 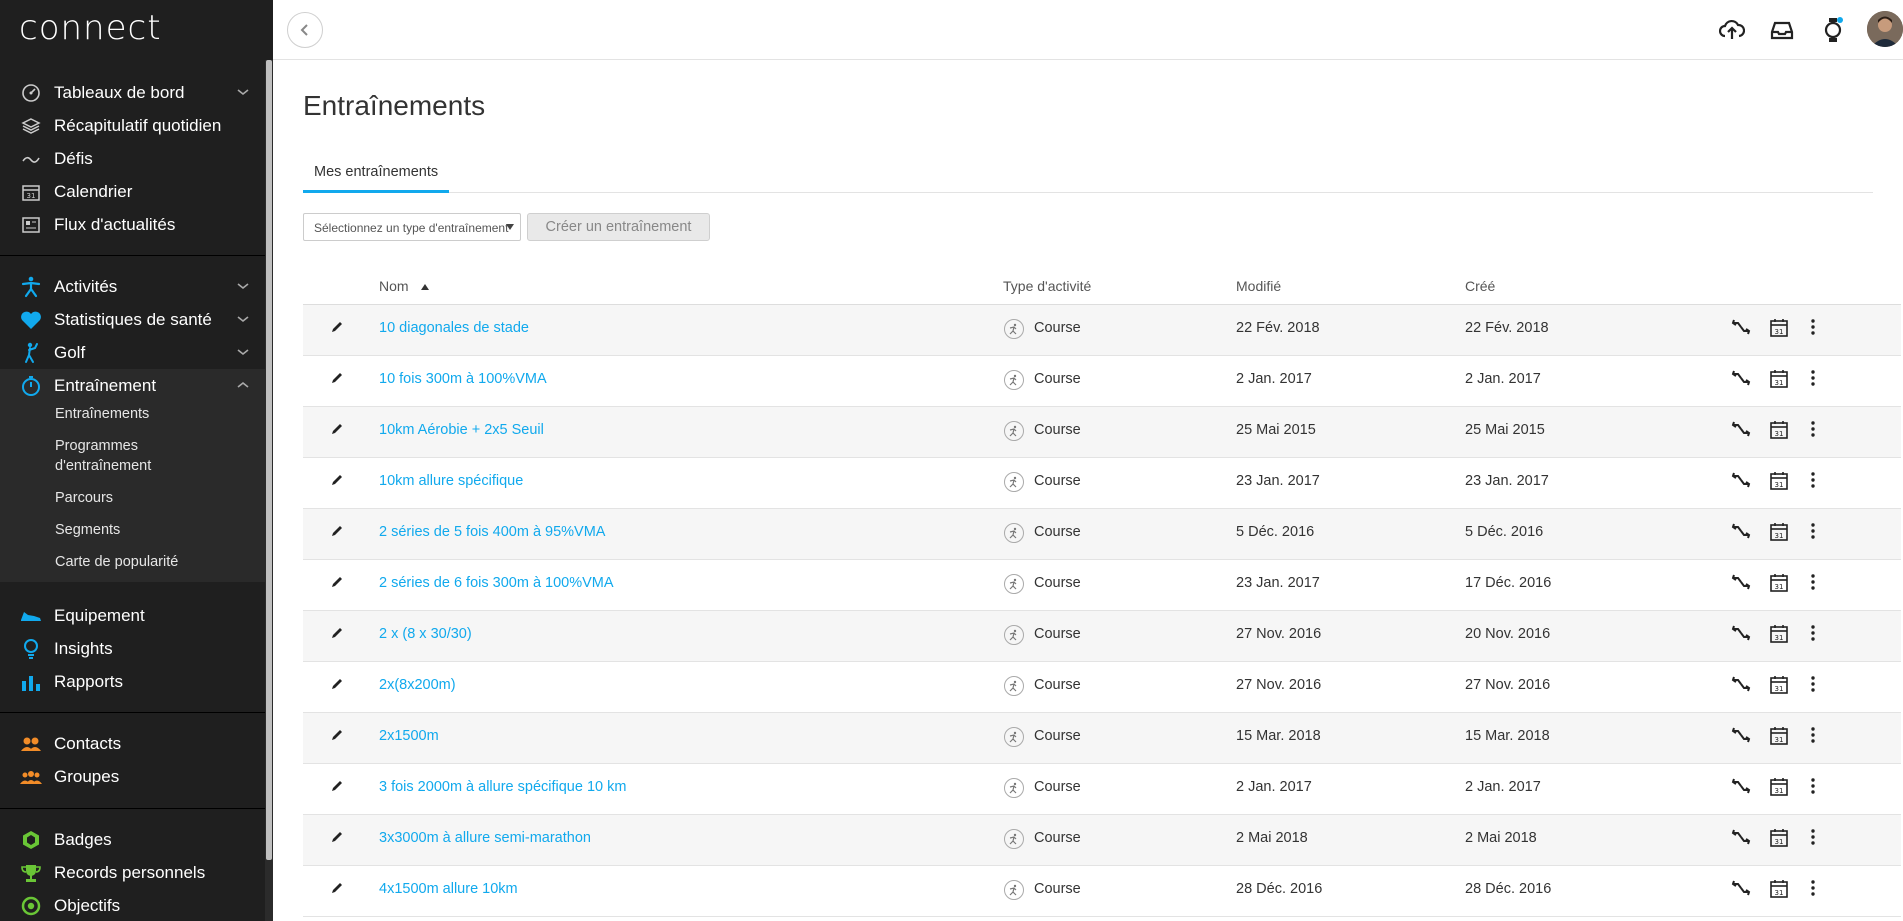 I want to click on sidebar-item-calendar: 31 Calendrier, so click(x=132, y=191).